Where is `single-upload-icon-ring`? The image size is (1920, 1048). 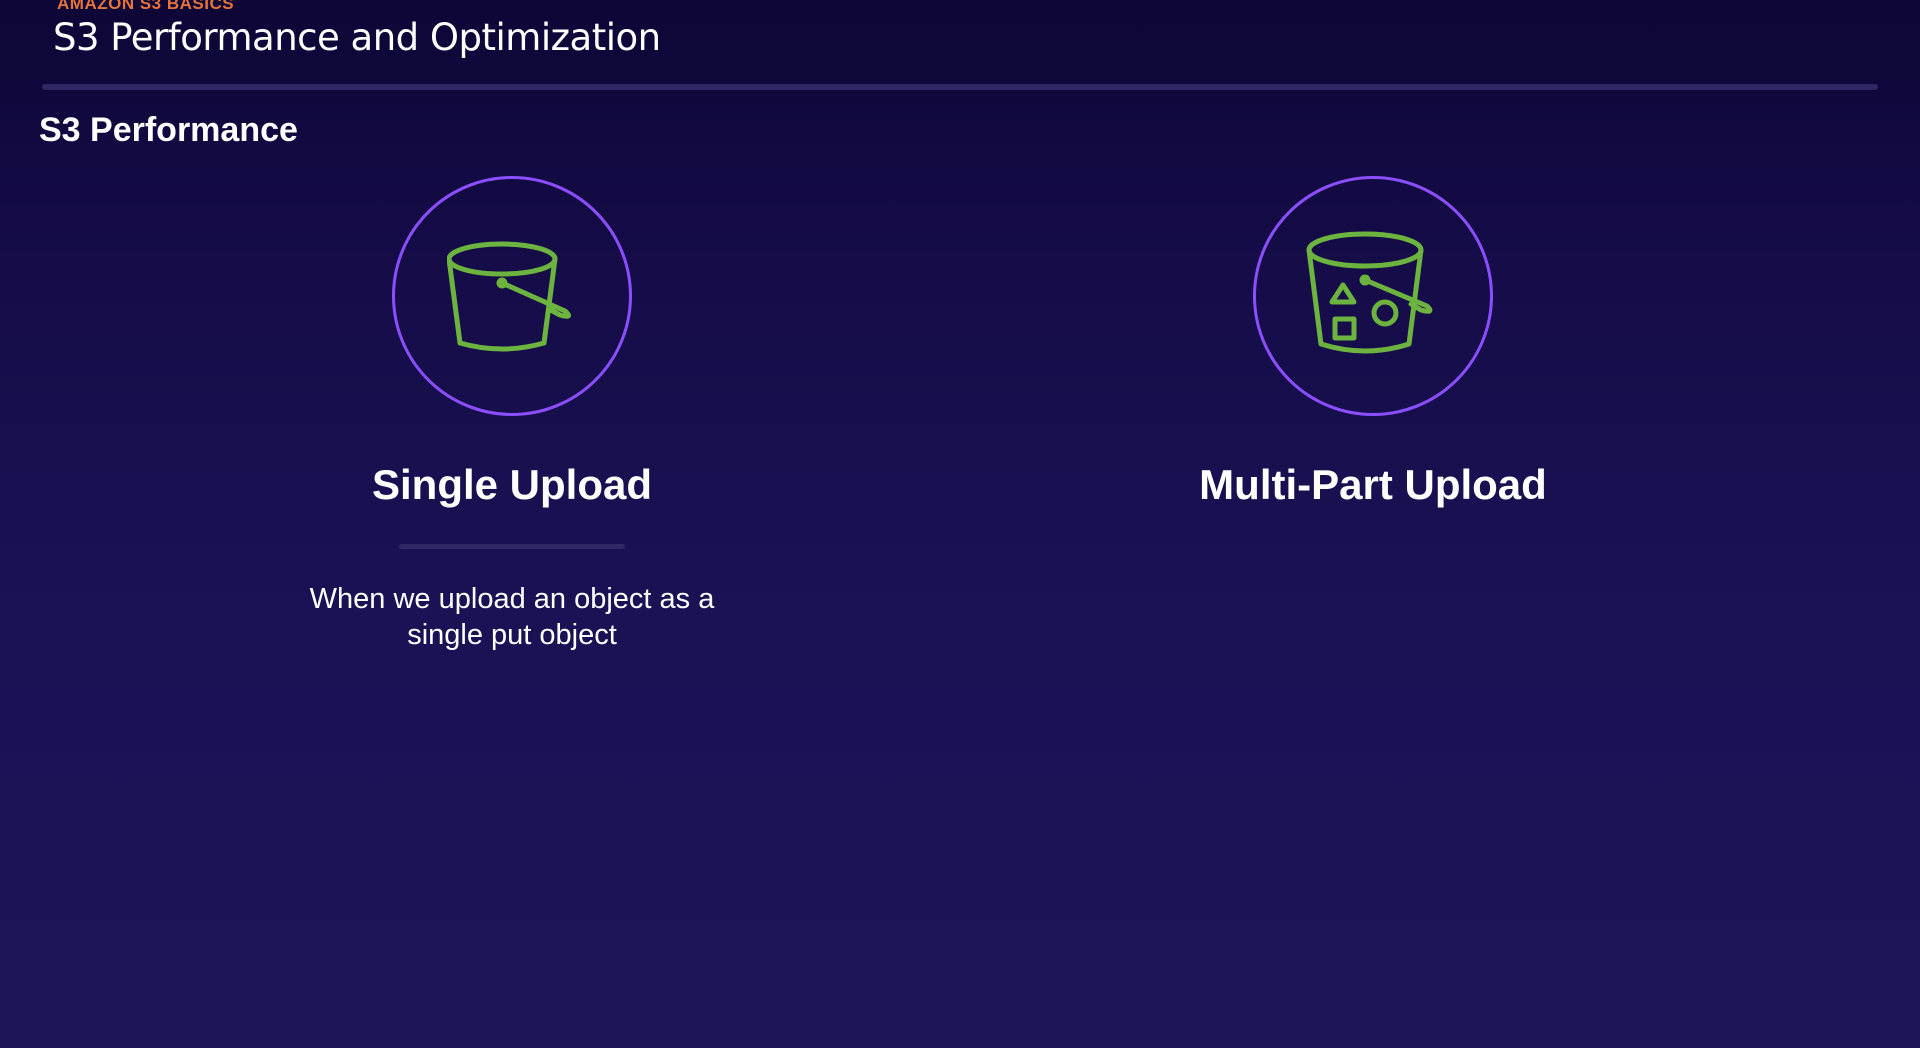 single-upload-icon-ring is located at coordinates (512, 296).